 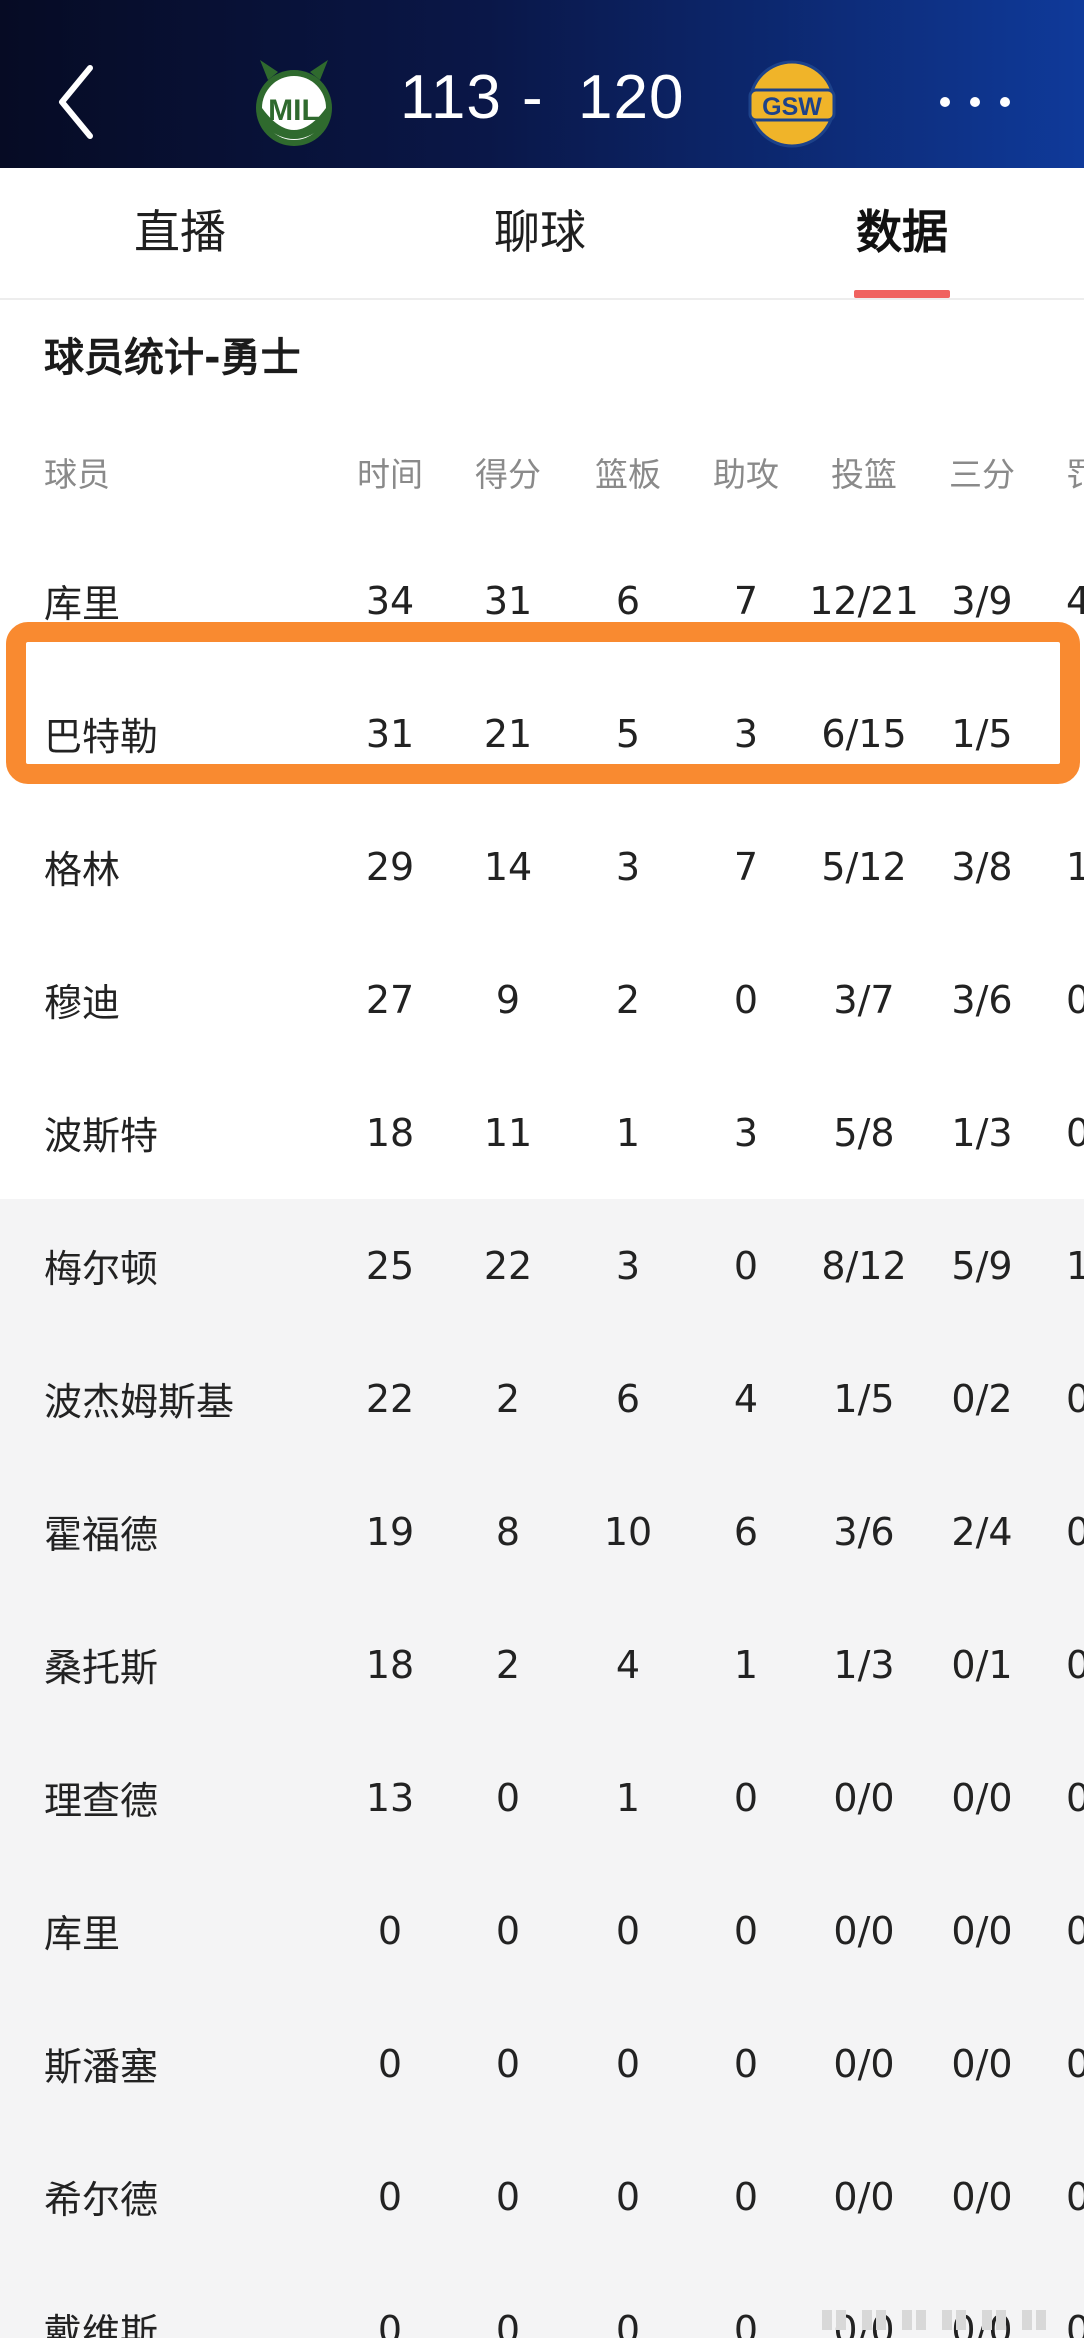 I want to click on home-team-abbr: MIL, so click(x=294, y=110).